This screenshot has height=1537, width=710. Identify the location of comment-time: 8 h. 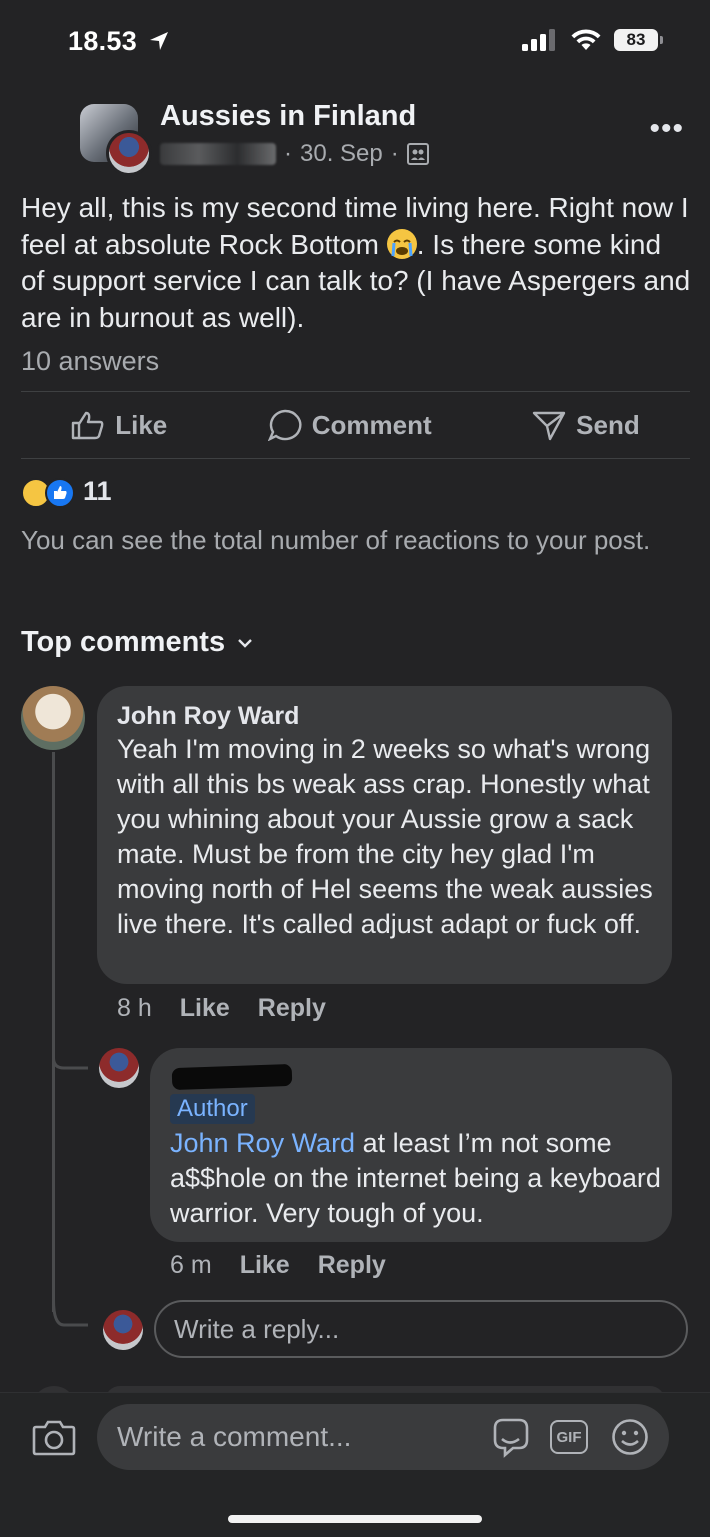
(134, 1008).